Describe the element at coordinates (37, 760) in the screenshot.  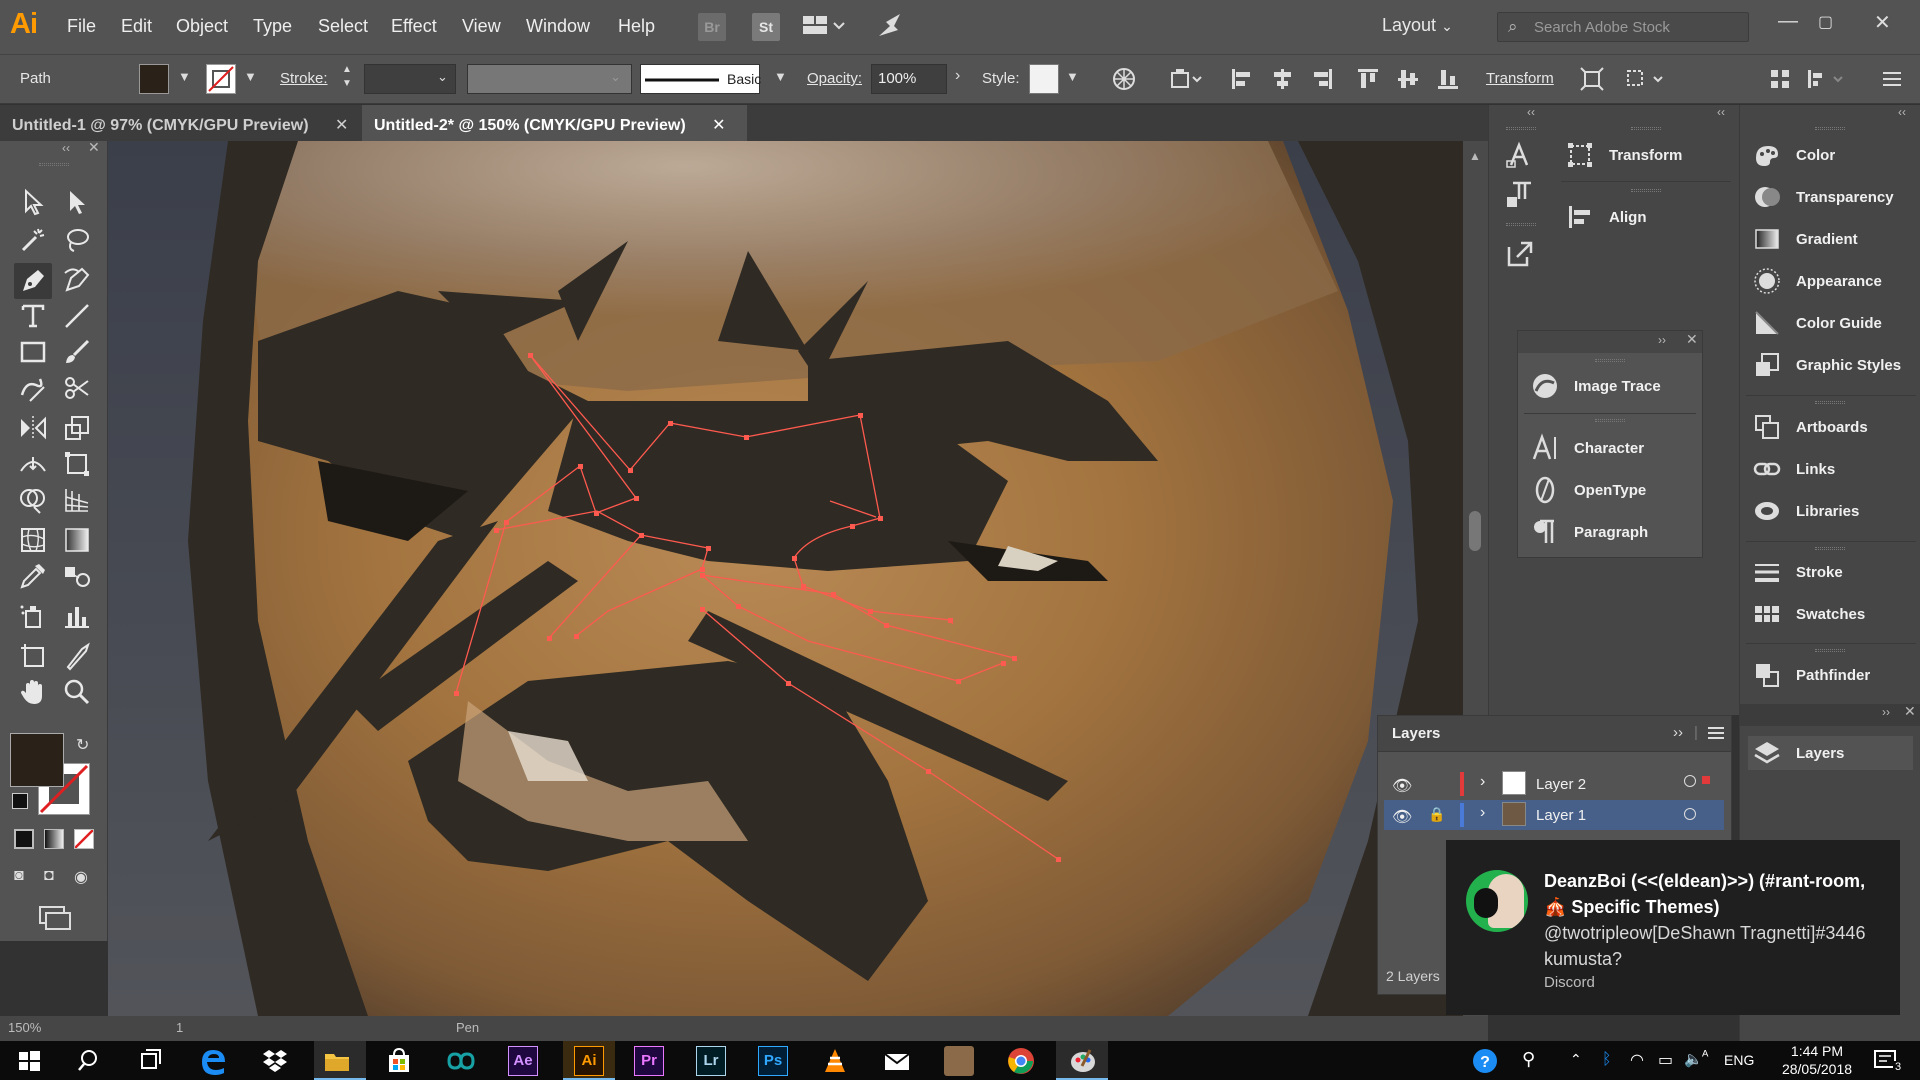
I see `fill-color-front` at that location.